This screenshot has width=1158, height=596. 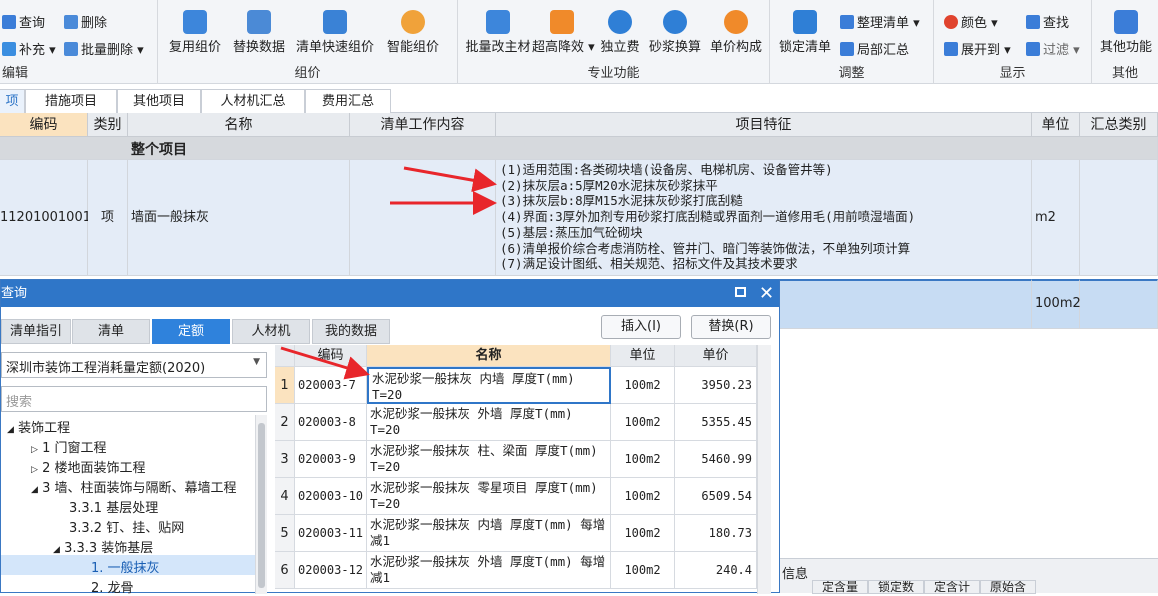 What do you see at coordinates (716, 533) in the screenshot?
I see `quota-cell-price: 180.73` at bounding box center [716, 533].